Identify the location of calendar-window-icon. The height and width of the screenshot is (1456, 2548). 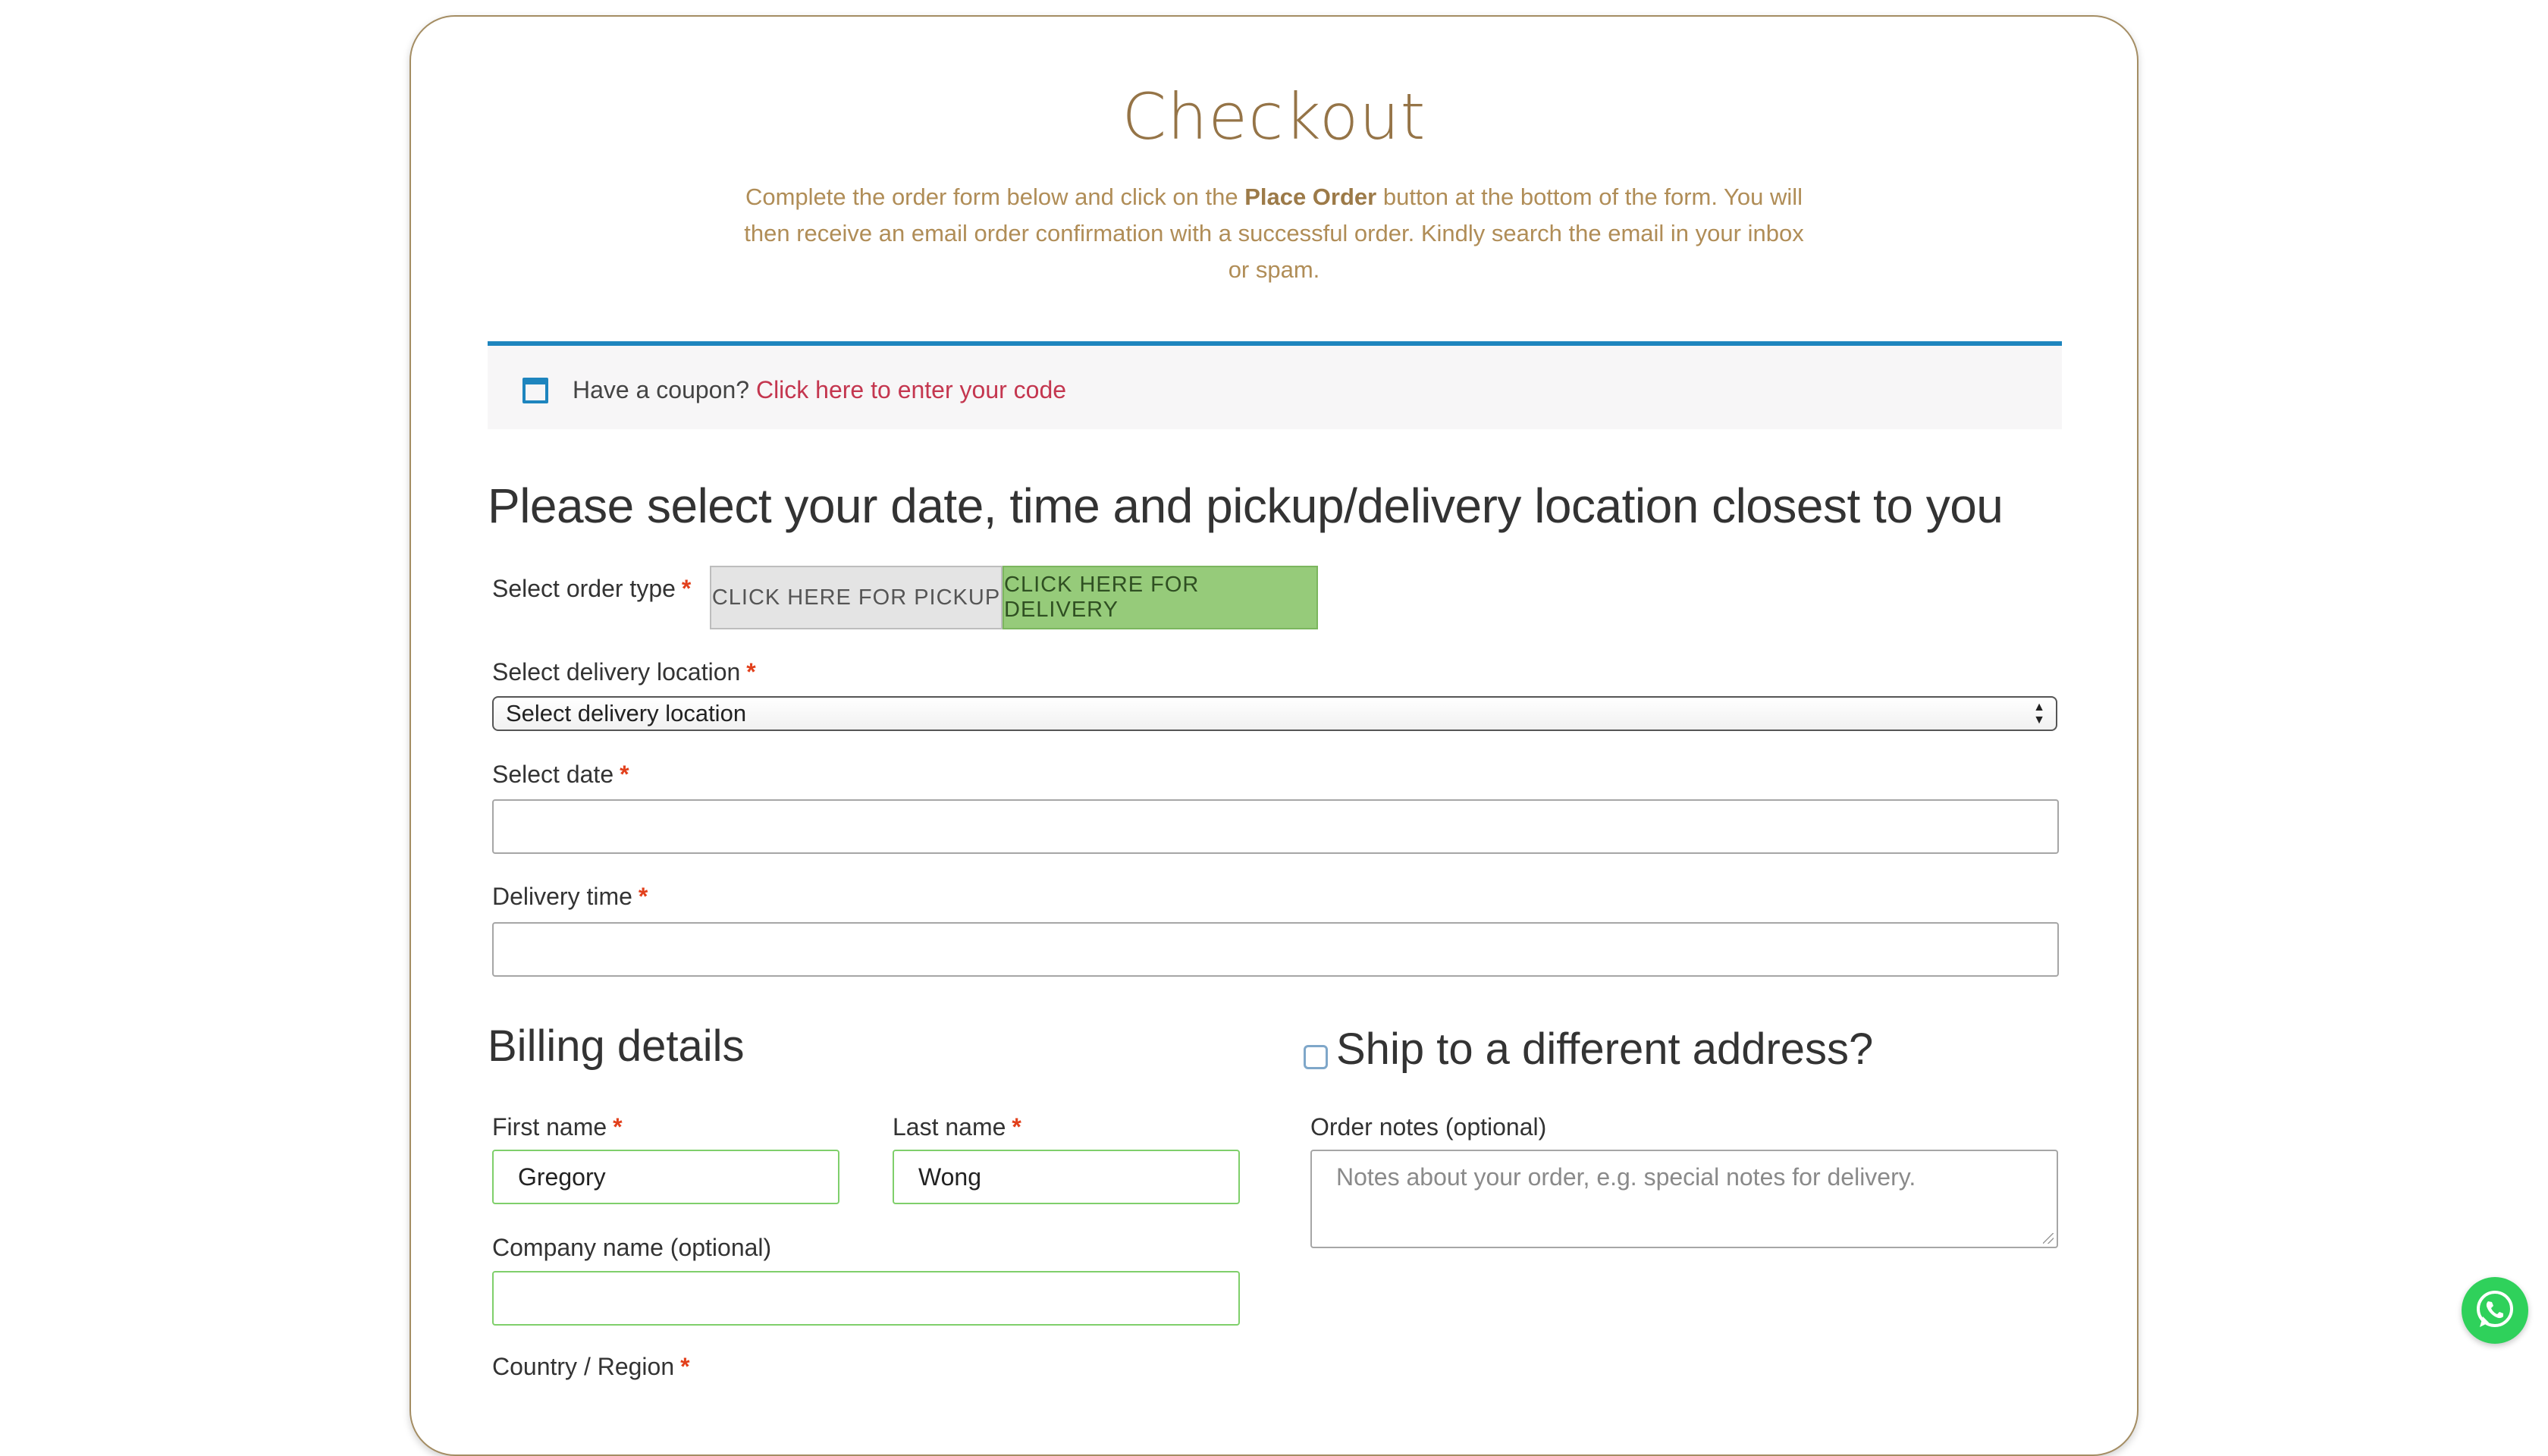
(535, 390).